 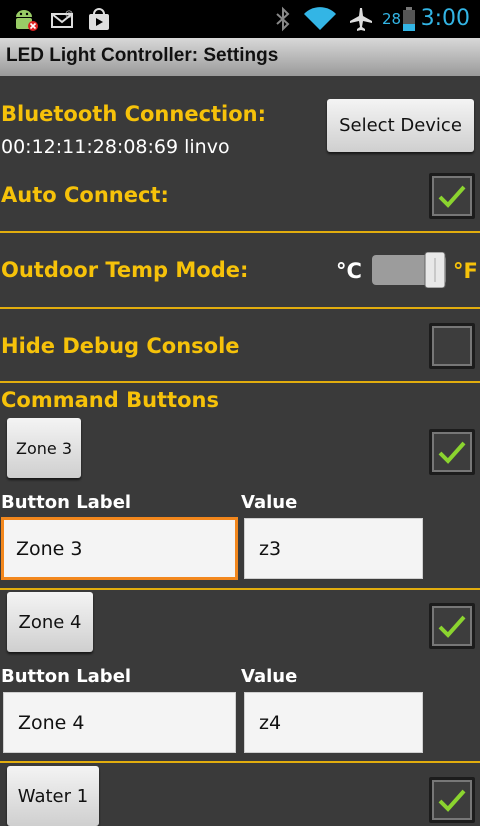 I want to click on bluetooth-device-address: 00:12:11:28:08:69 linvor, so click(x=115, y=147).